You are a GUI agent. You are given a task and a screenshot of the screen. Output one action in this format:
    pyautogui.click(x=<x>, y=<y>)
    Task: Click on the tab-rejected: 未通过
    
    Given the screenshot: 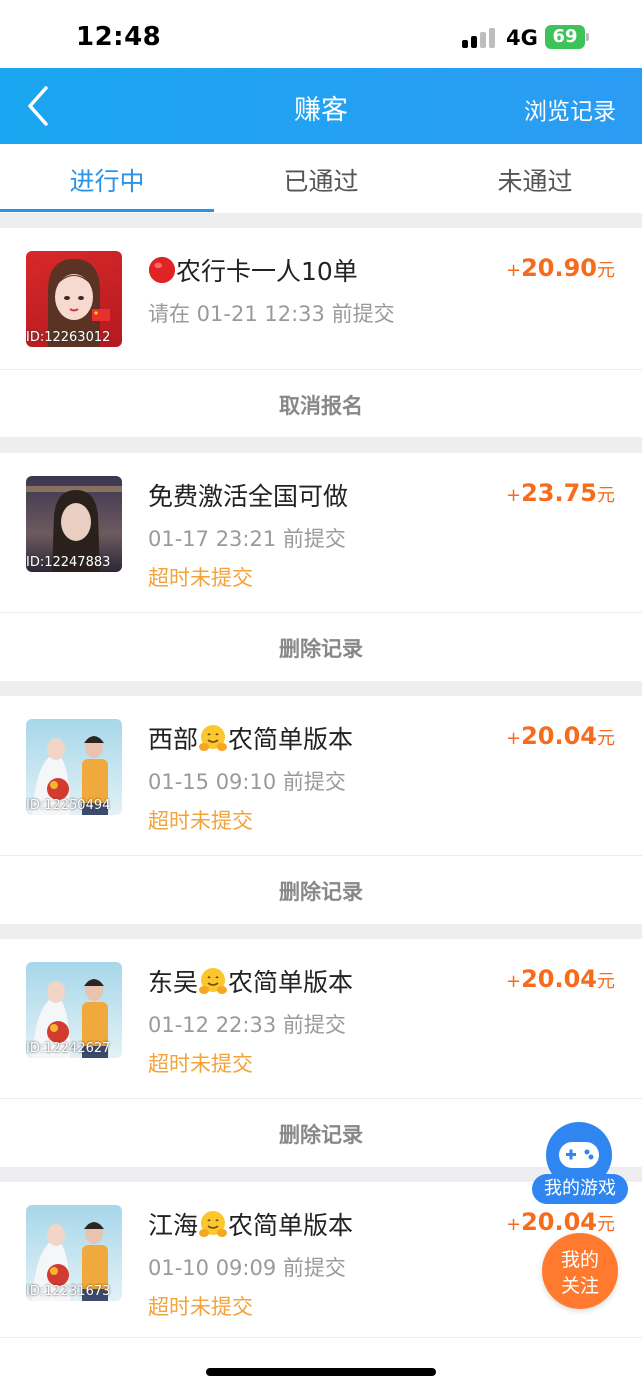 What is the action you would take?
    pyautogui.click(x=535, y=180)
    